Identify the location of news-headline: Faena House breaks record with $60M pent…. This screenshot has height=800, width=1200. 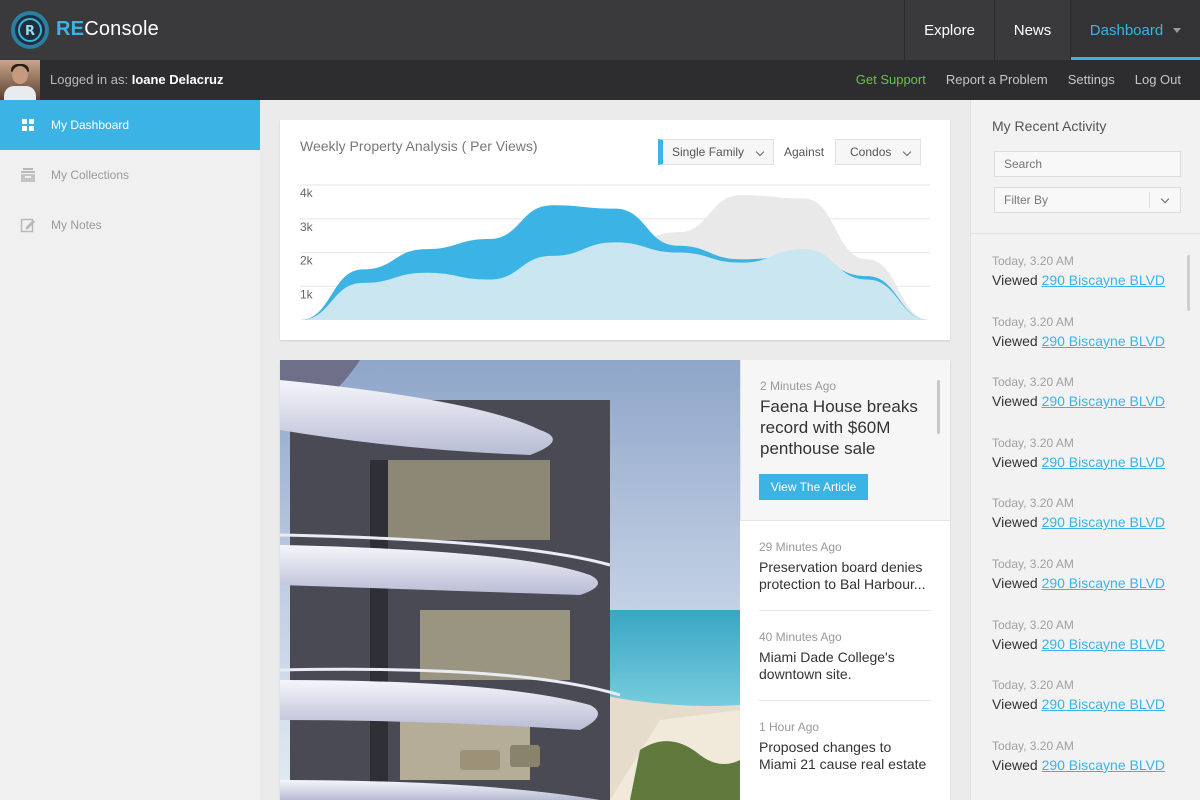
(839, 427).